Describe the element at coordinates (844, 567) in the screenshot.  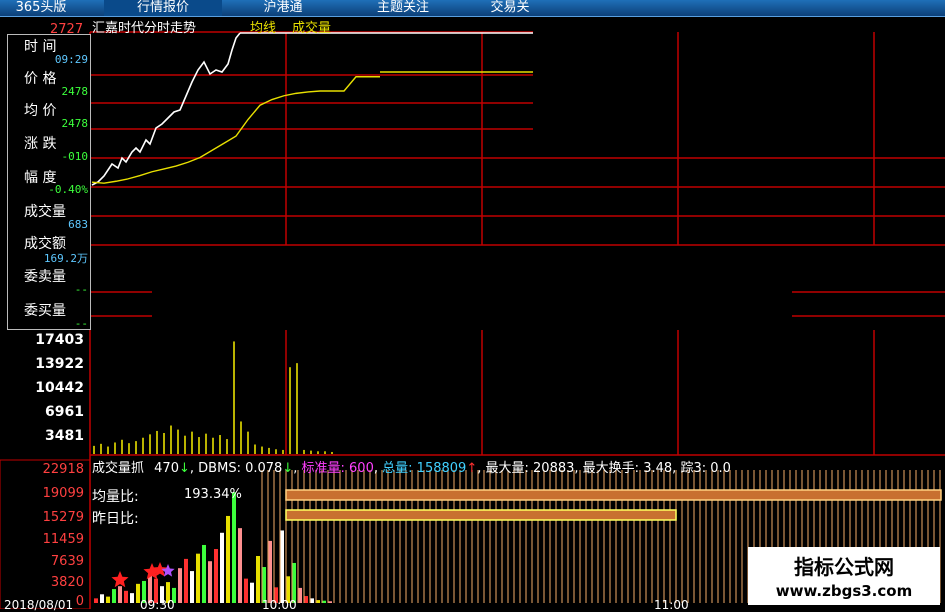
I see `watermark-title: 指标公式网` at that location.